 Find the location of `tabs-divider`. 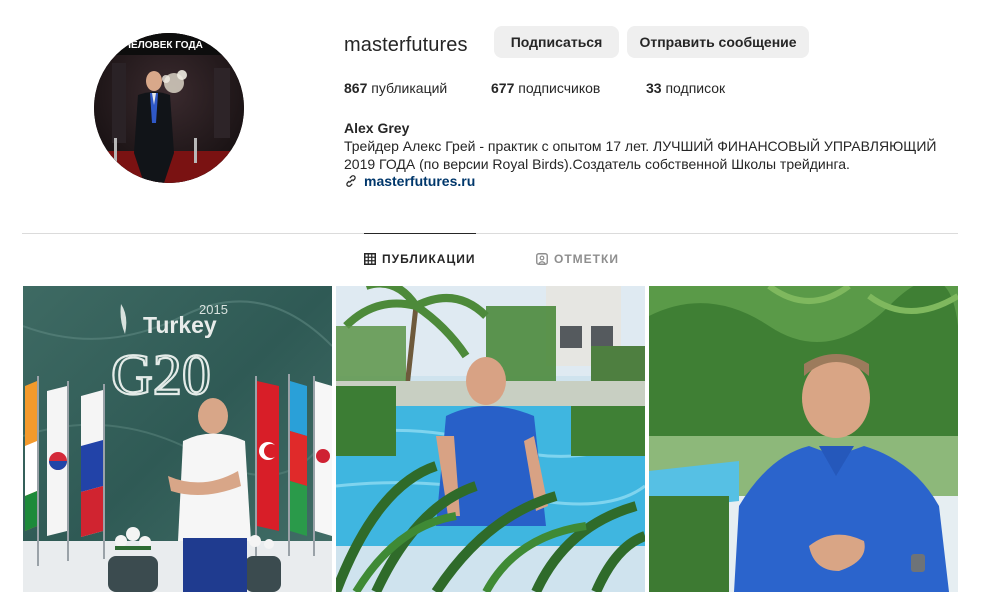

tabs-divider is located at coordinates (490, 233).